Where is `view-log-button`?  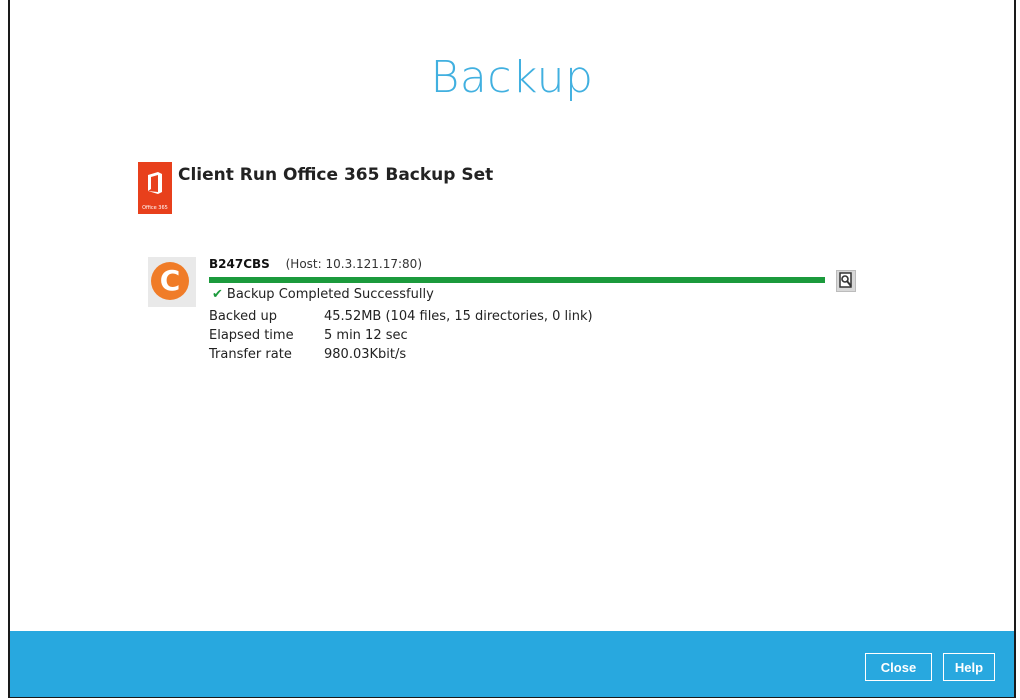 view-log-button is located at coordinates (846, 281).